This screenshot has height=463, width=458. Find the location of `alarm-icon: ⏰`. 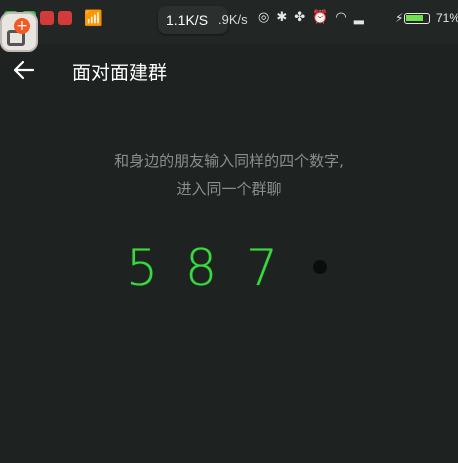

alarm-icon: ⏰ is located at coordinates (320, 17).